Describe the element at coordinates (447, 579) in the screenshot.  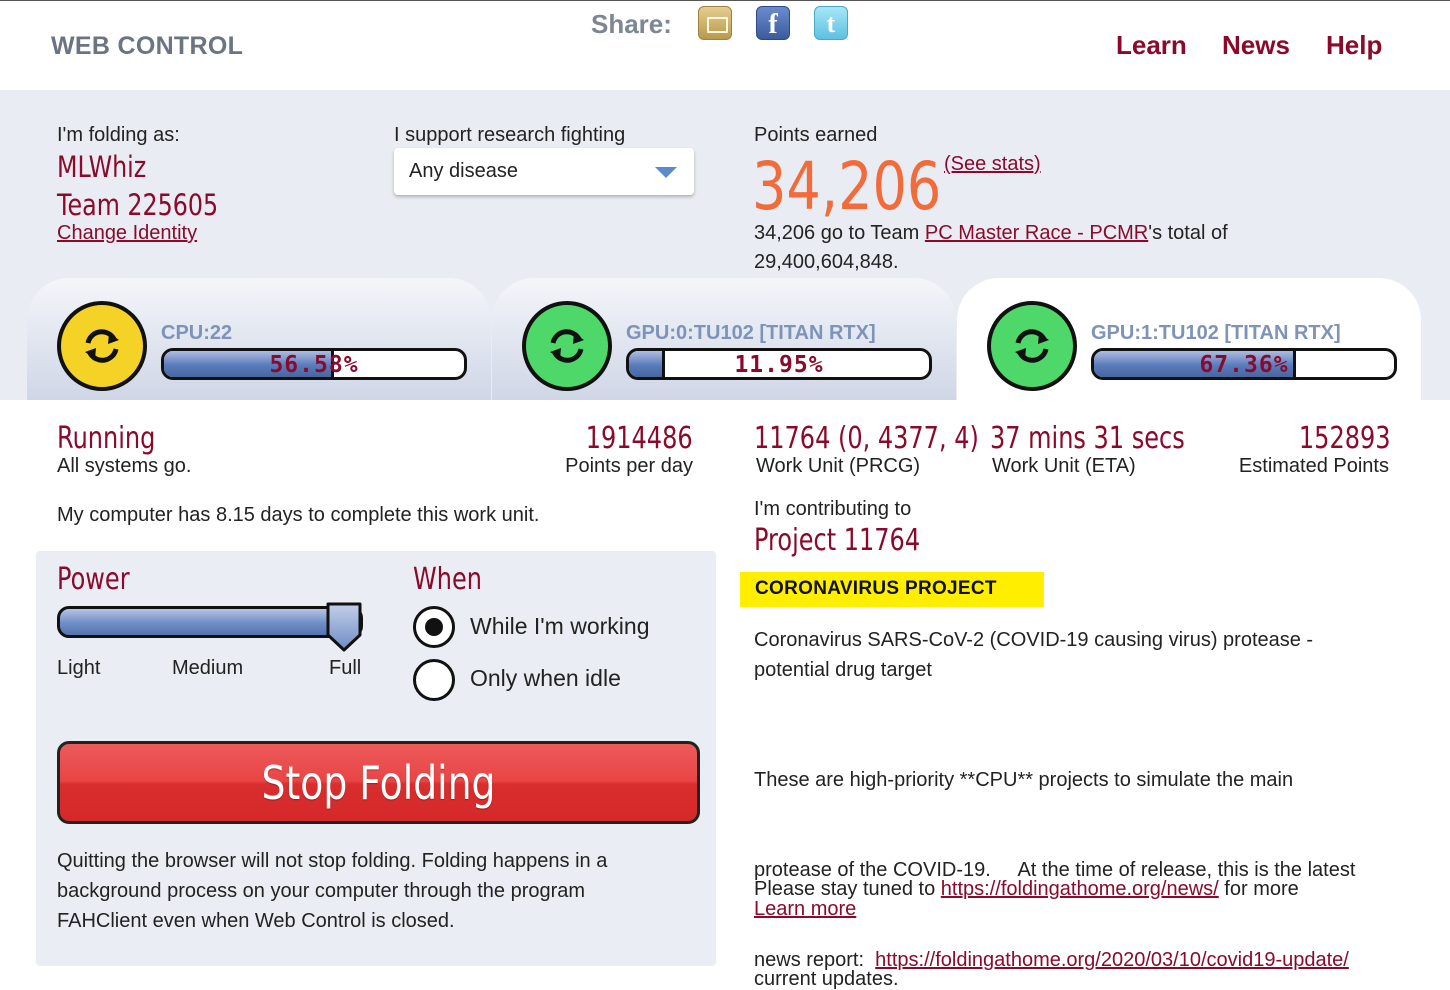
I see `when-title: When` at that location.